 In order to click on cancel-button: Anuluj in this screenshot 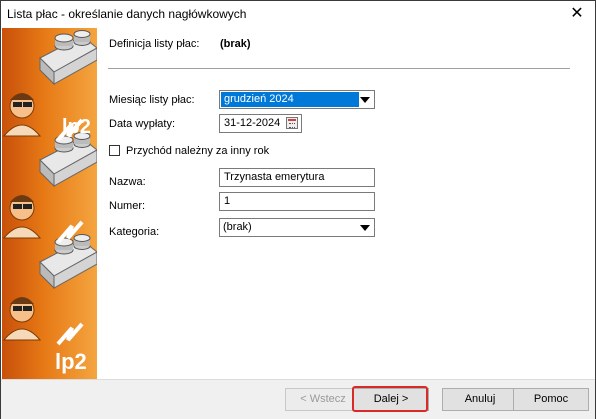, I will do `click(480, 399)`.